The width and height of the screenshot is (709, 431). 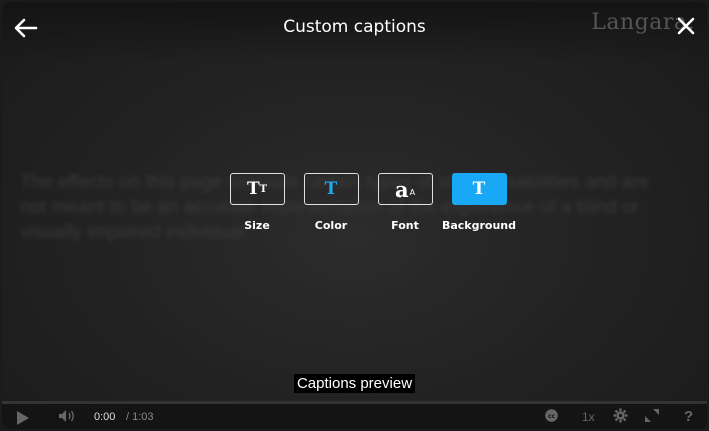 I want to click on volume-button, so click(x=67, y=417).